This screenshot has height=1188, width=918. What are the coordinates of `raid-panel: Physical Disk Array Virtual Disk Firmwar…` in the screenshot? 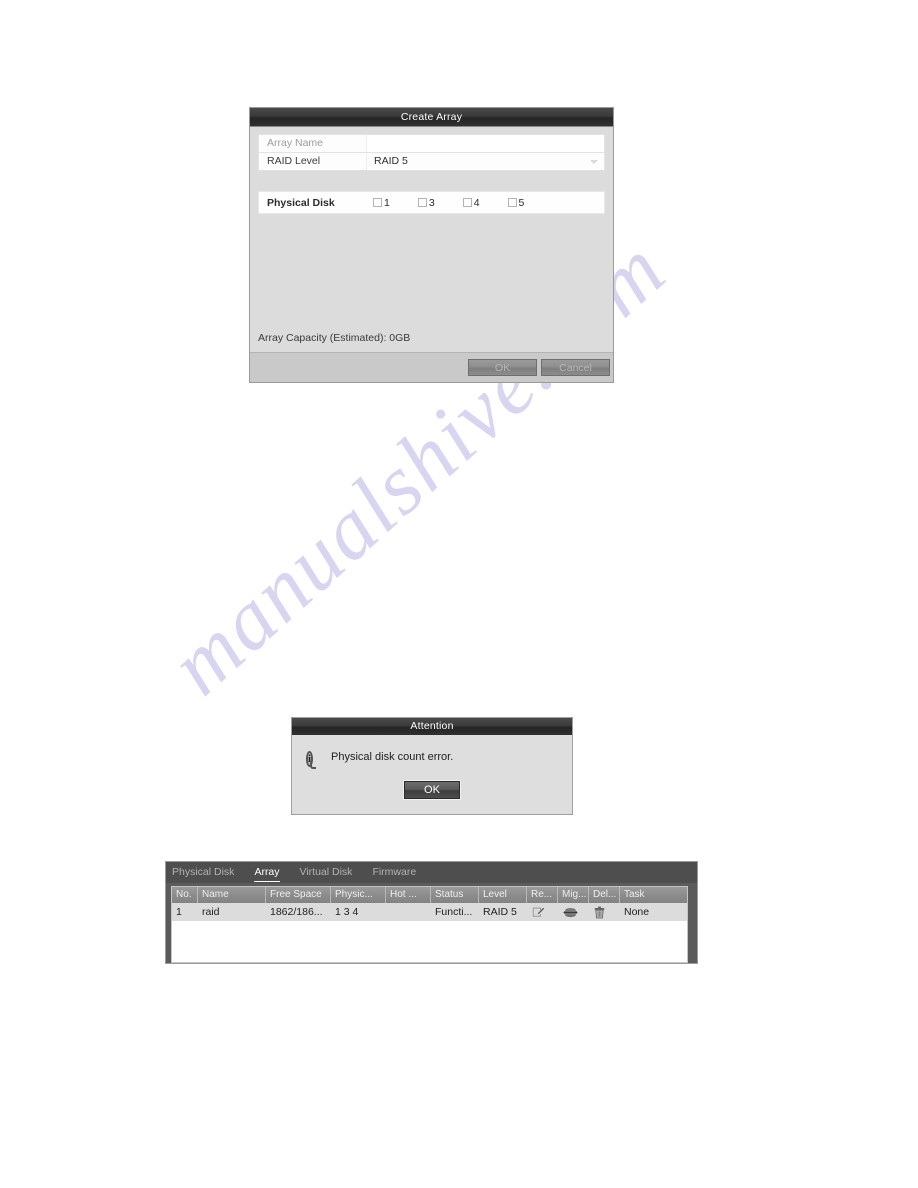 It's located at (431, 912).